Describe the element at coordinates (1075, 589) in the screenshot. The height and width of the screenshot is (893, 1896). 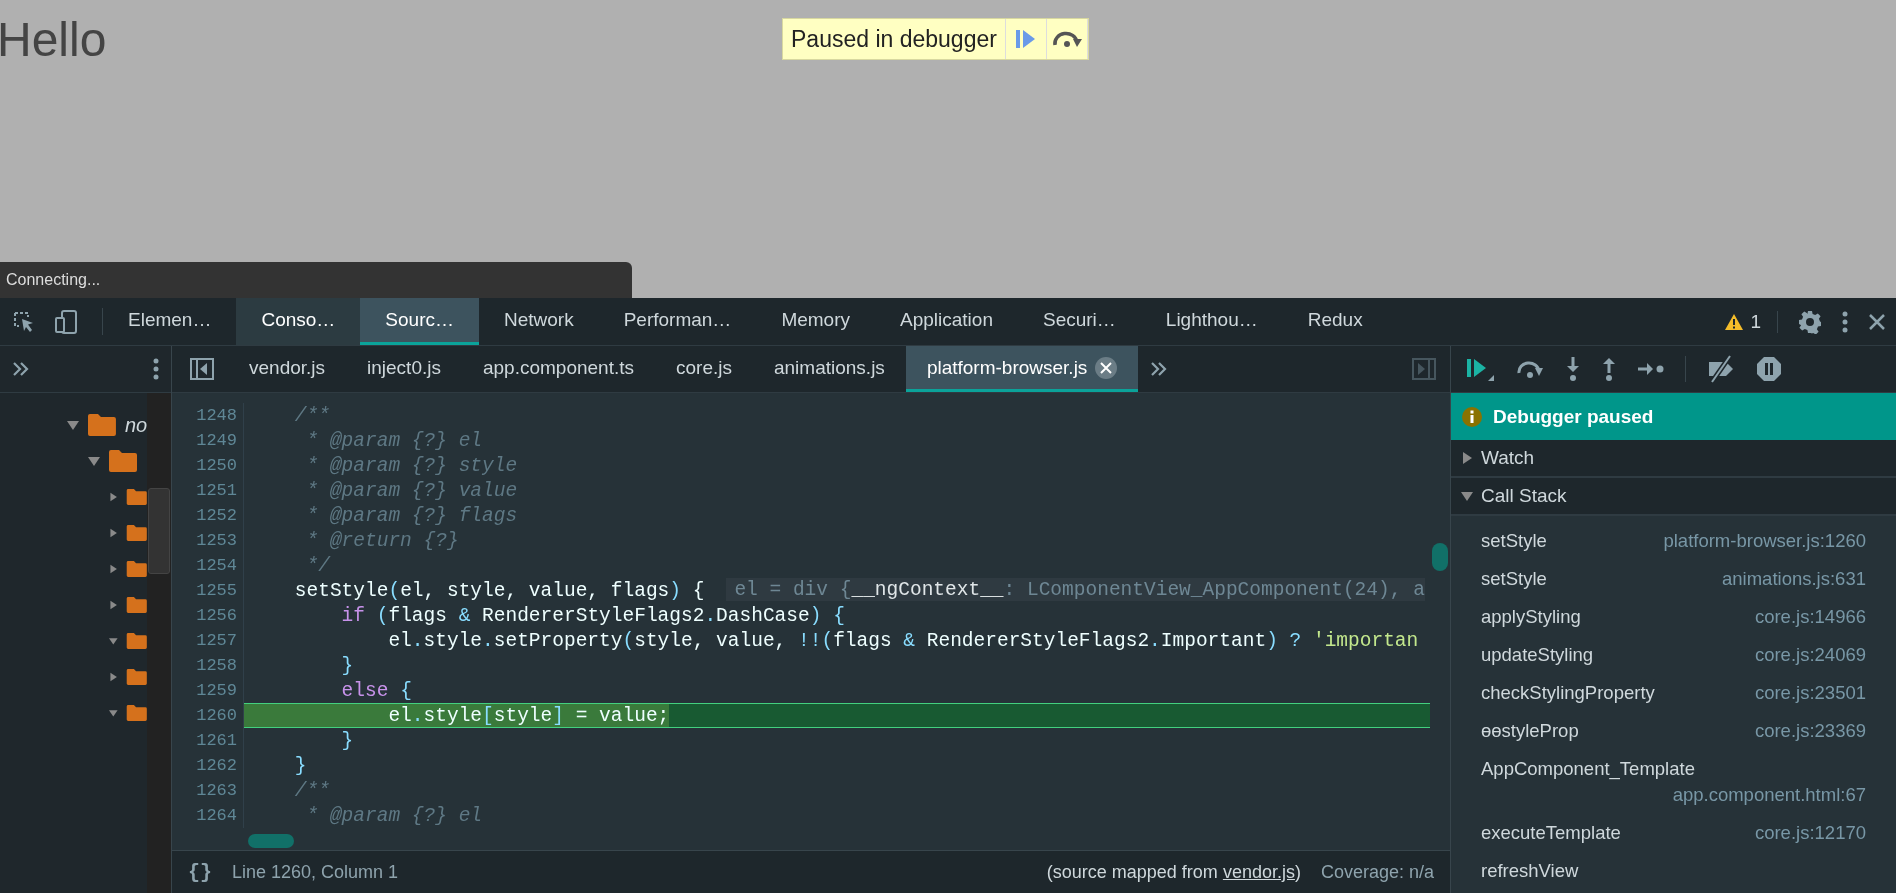
I see `inline-value-hint: el = div {__ngContext__: LComponentView_AppComponent(24), a` at that location.